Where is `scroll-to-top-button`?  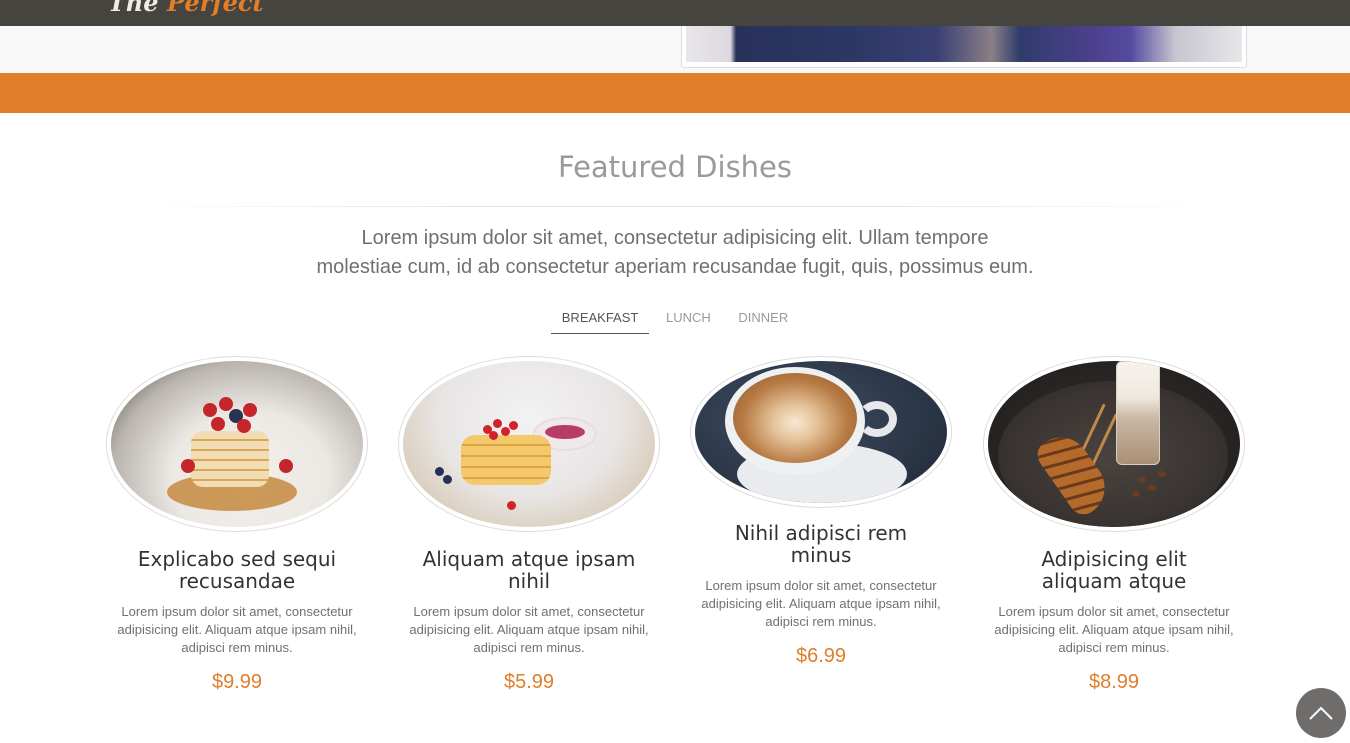
scroll-to-top-button is located at coordinates (1321, 713).